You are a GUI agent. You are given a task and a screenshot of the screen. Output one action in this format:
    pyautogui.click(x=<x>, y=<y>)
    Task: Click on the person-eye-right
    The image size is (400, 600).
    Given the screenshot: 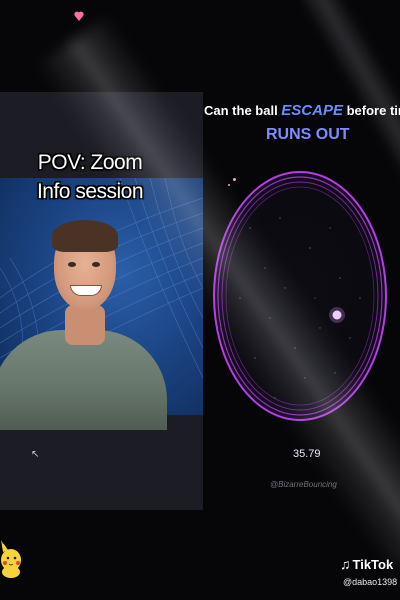 What is the action you would take?
    pyautogui.click(x=96, y=264)
    